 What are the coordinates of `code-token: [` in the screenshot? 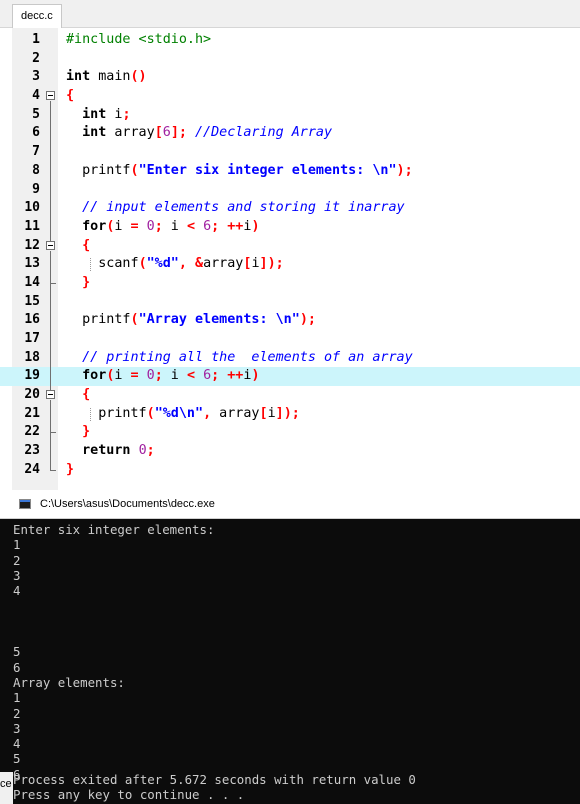 It's located at (158, 133).